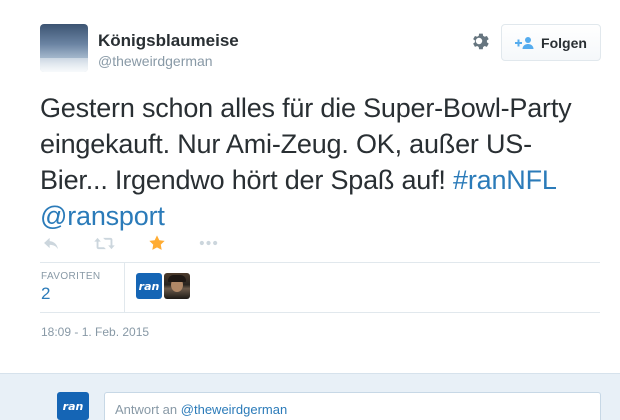  What do you see at coordinates (104, 243) in the screenshot?
I see `retweet-icon` at bounding box center [104, 243].